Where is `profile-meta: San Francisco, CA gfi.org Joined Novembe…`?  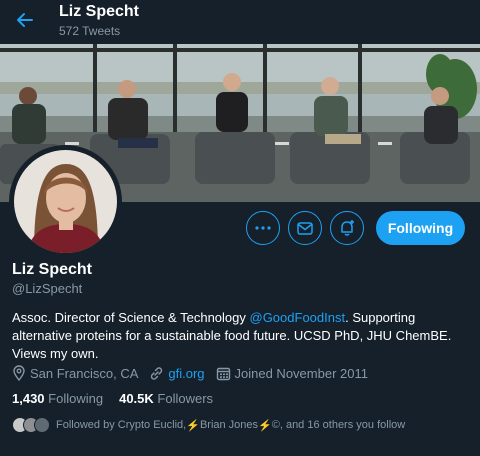
profile-meta: San Francisco, CA gfi.org Joined Novembe… is located at coordinates (195, 373).